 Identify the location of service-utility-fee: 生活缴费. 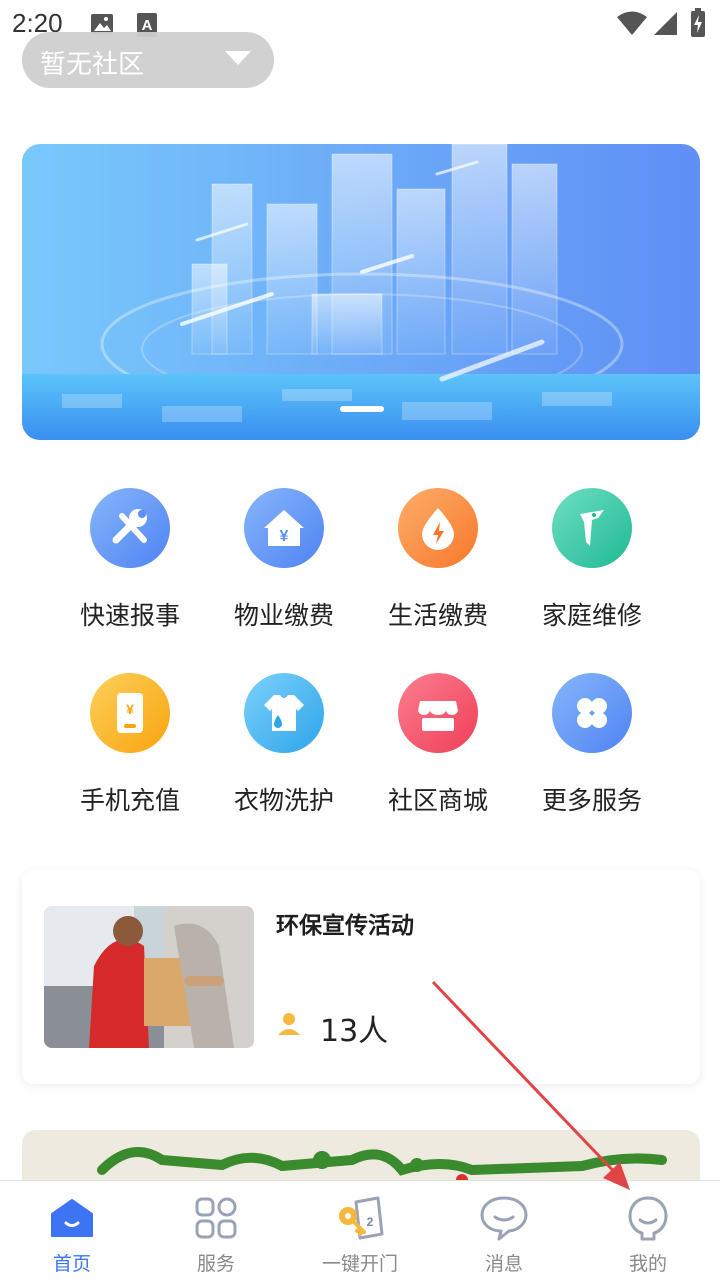
(438, 560).